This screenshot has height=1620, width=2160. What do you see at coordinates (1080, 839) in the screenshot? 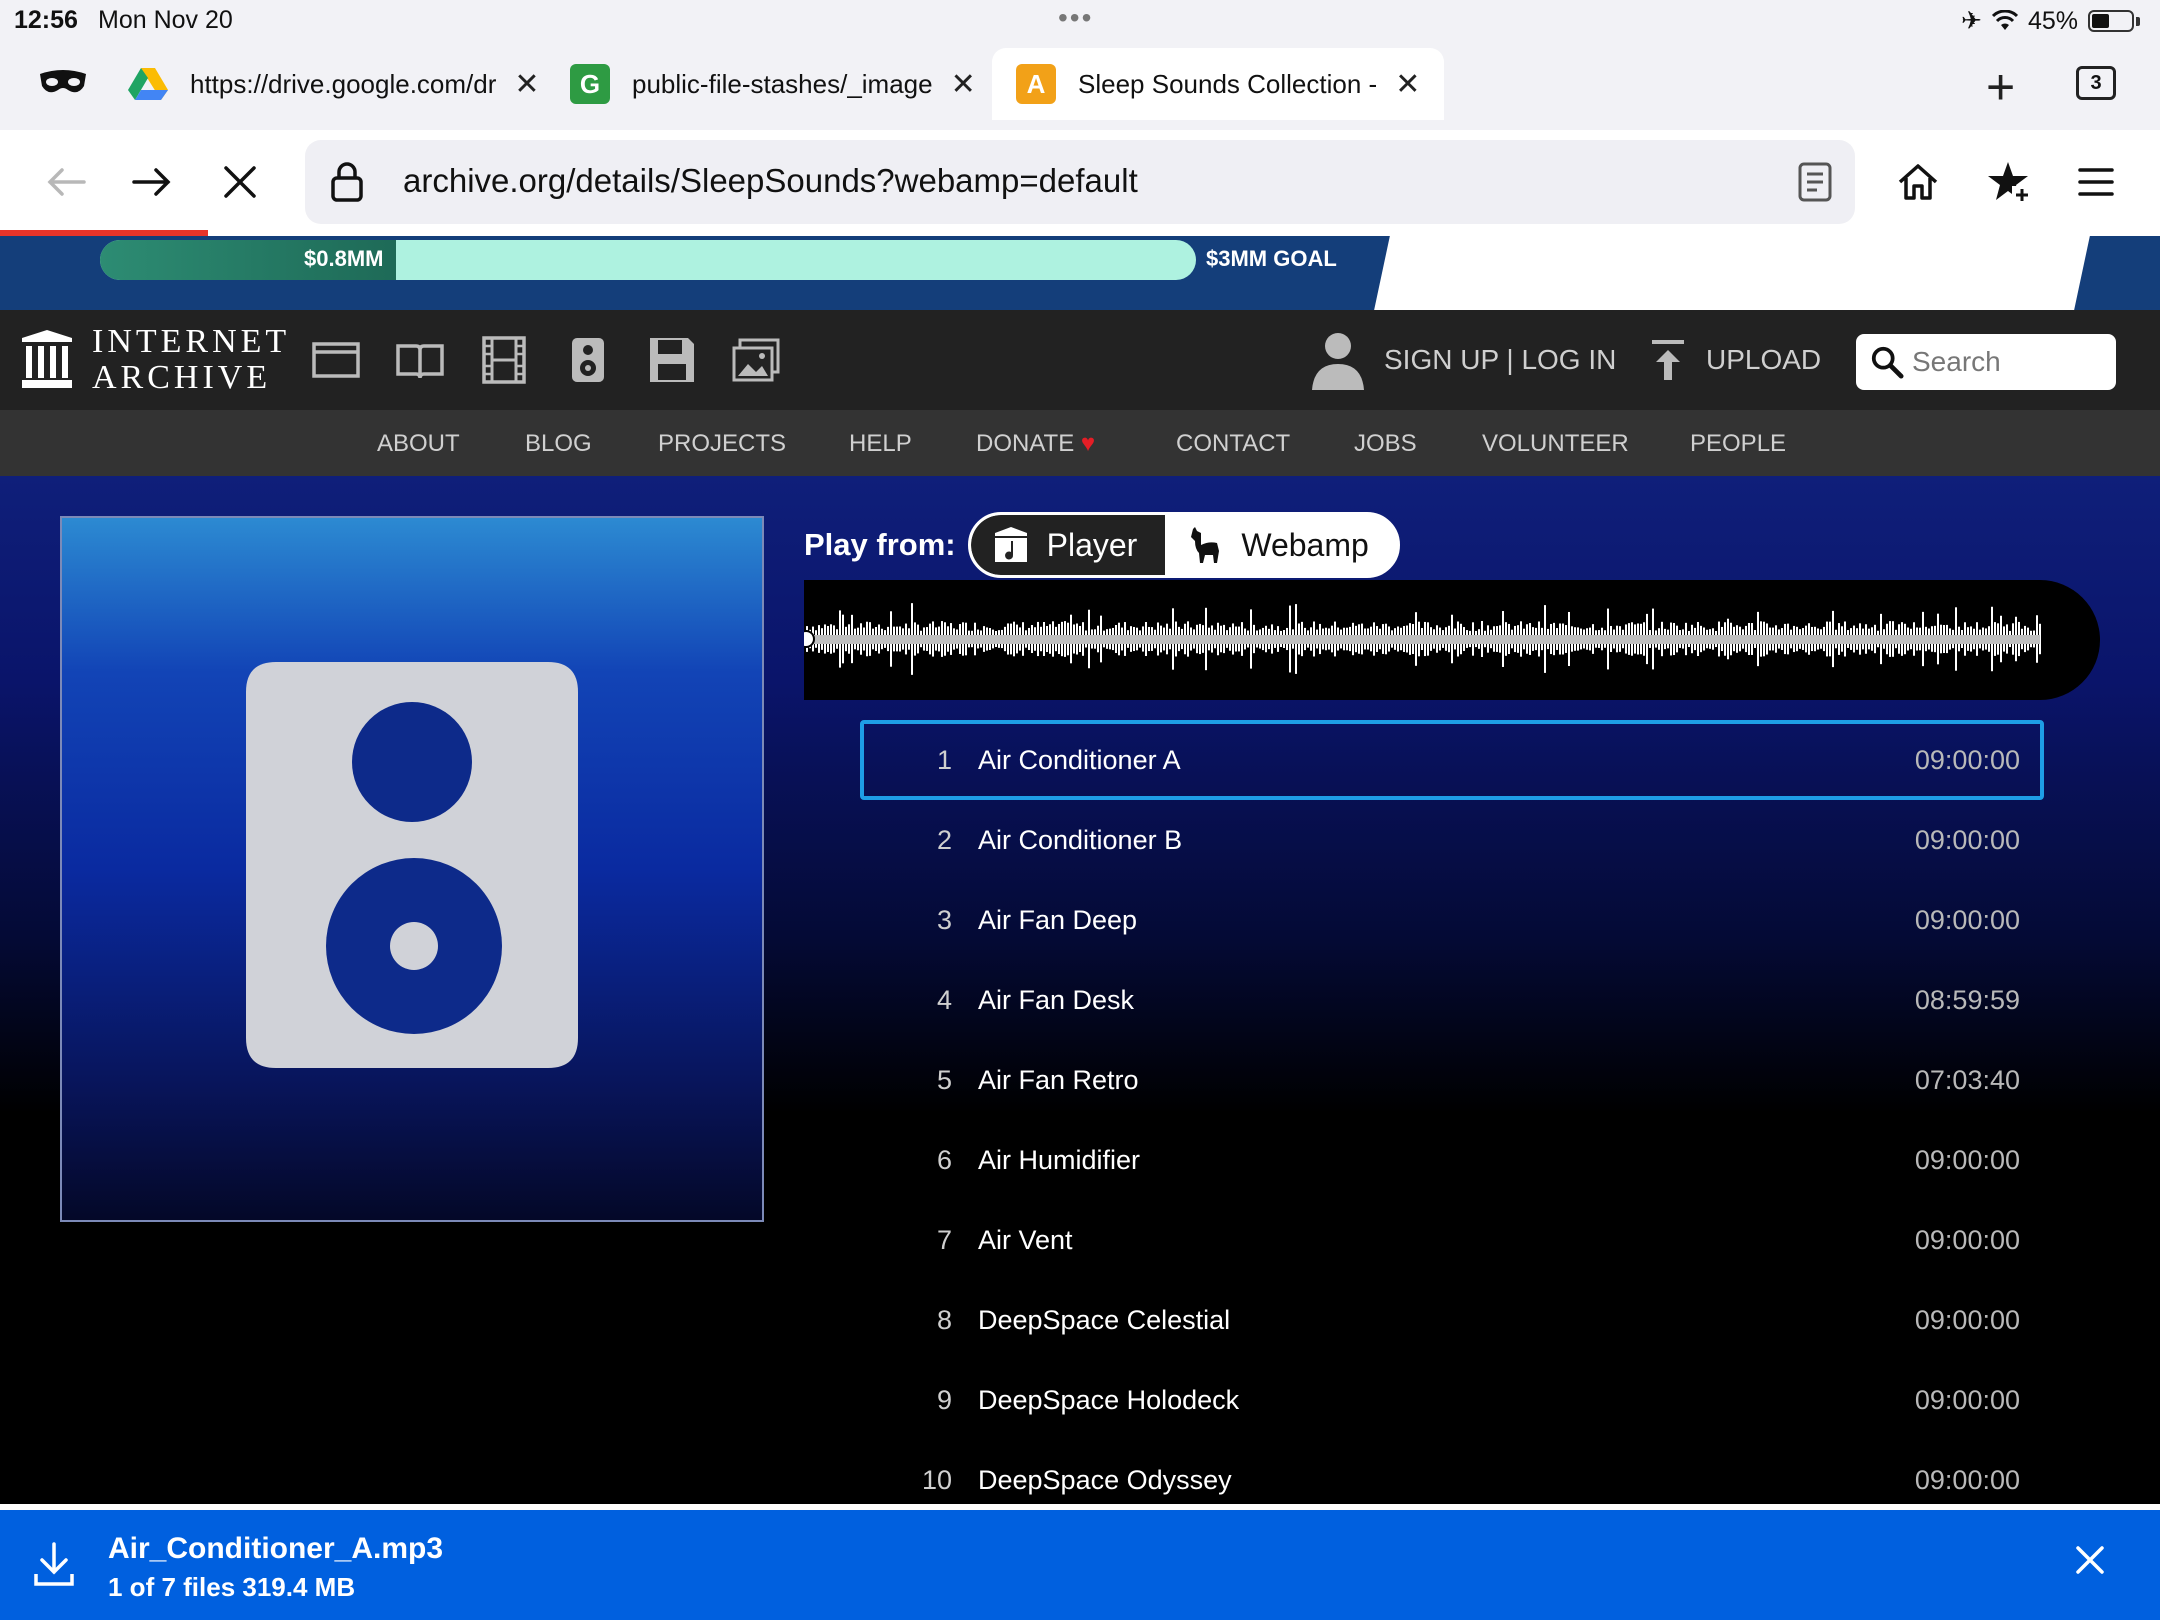
I see `track-title: Air Conditioner B` at bounding box center [1080, 839].